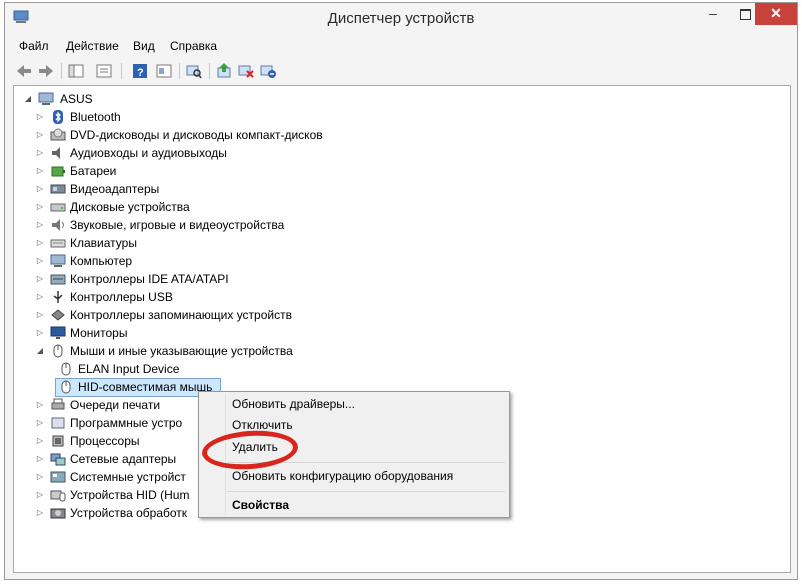 This screenshot has width=802, height=586. I want to click on tree-root: ◢ ASUS, so click(124, 99).